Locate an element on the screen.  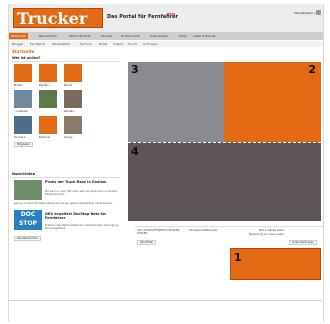
members-box-title: Wer ist online? is located at coordinates (66, 59).